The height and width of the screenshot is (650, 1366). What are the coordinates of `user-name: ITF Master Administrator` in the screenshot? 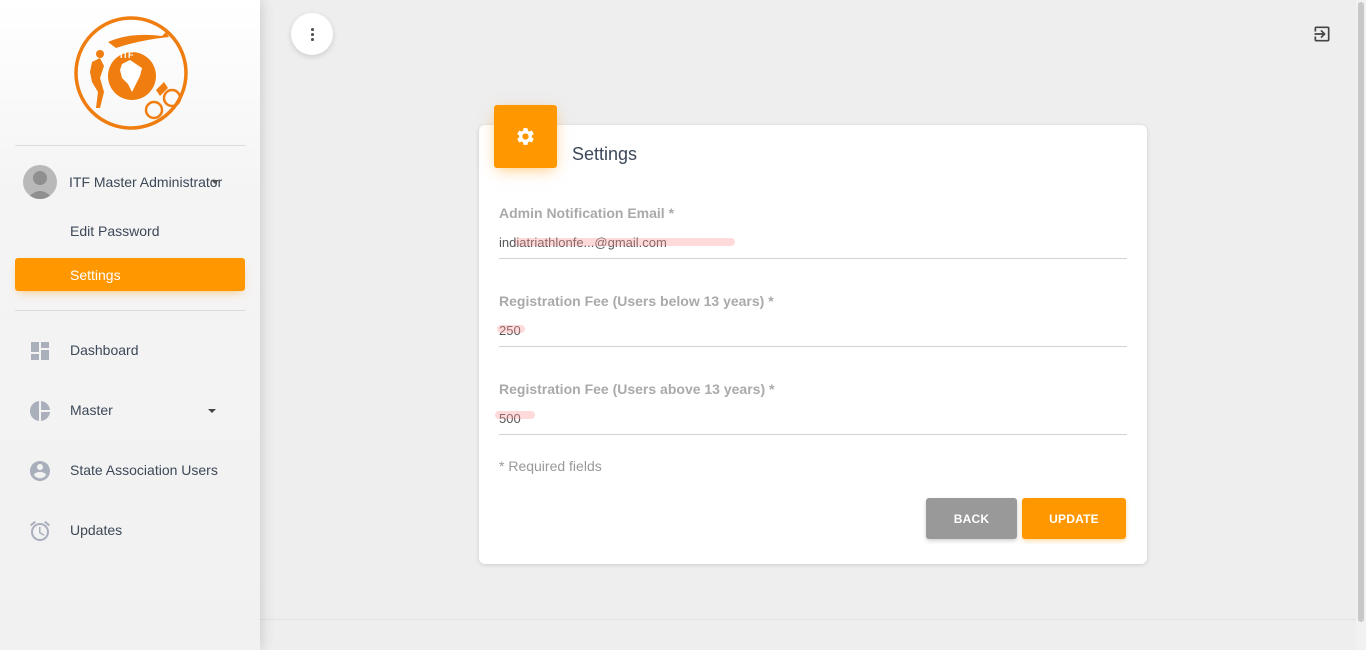 It's located at (146, 182).